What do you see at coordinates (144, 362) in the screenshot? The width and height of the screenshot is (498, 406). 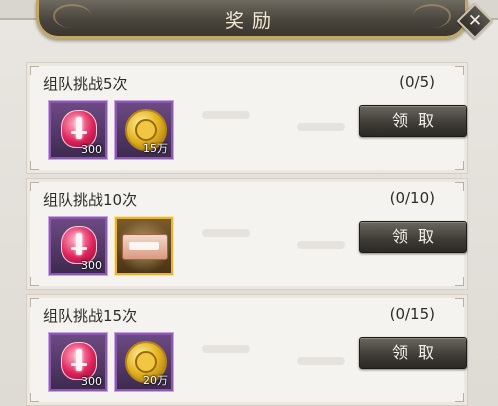 I see `reward-item: 20万` at bounding box center [144, 362].